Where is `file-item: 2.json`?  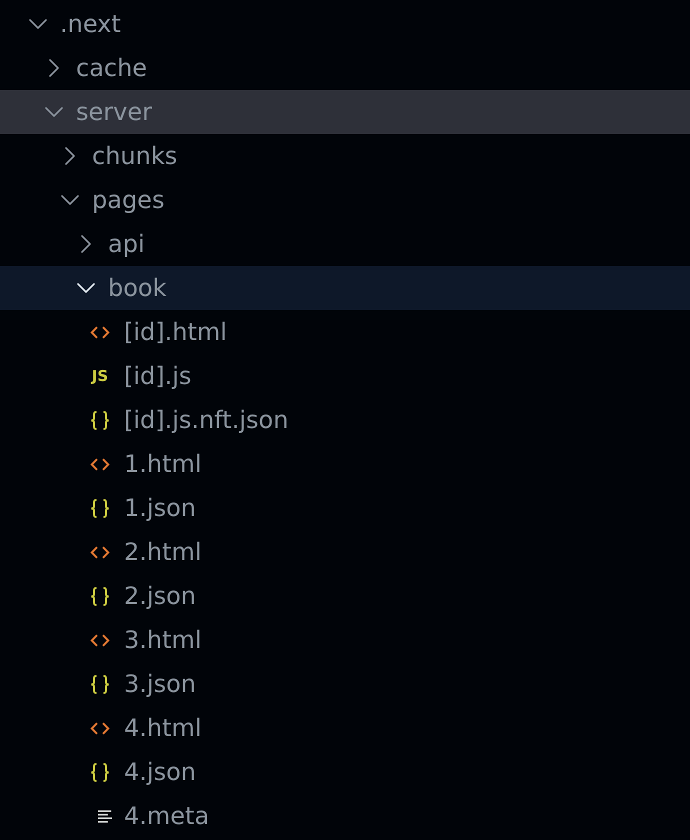 file-item: 2.json is located at coordinates (345, 596).